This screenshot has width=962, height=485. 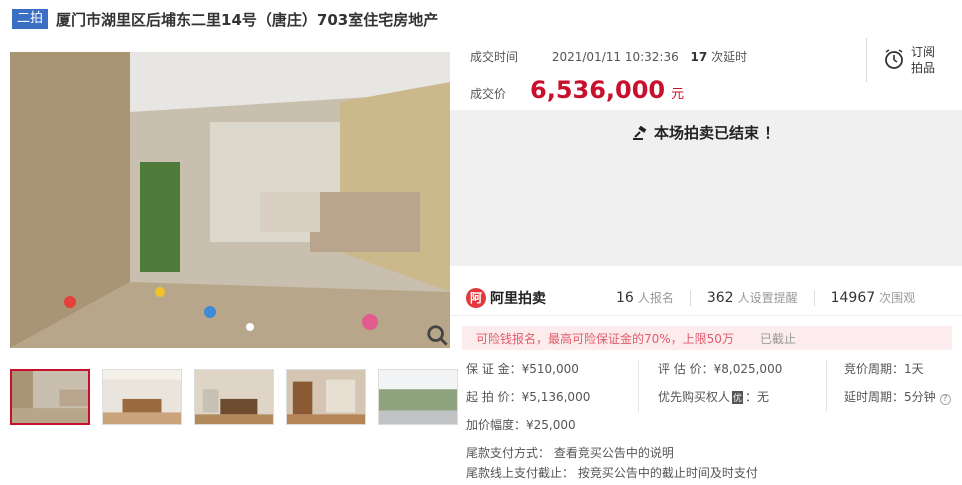 What do you see at coordinates (612, 473) in the screenshot?
I see `payment-deadline: 尾款线上支付截止： 按竞买公告中的截止时间及时支付` at bounding box center [612, 473].